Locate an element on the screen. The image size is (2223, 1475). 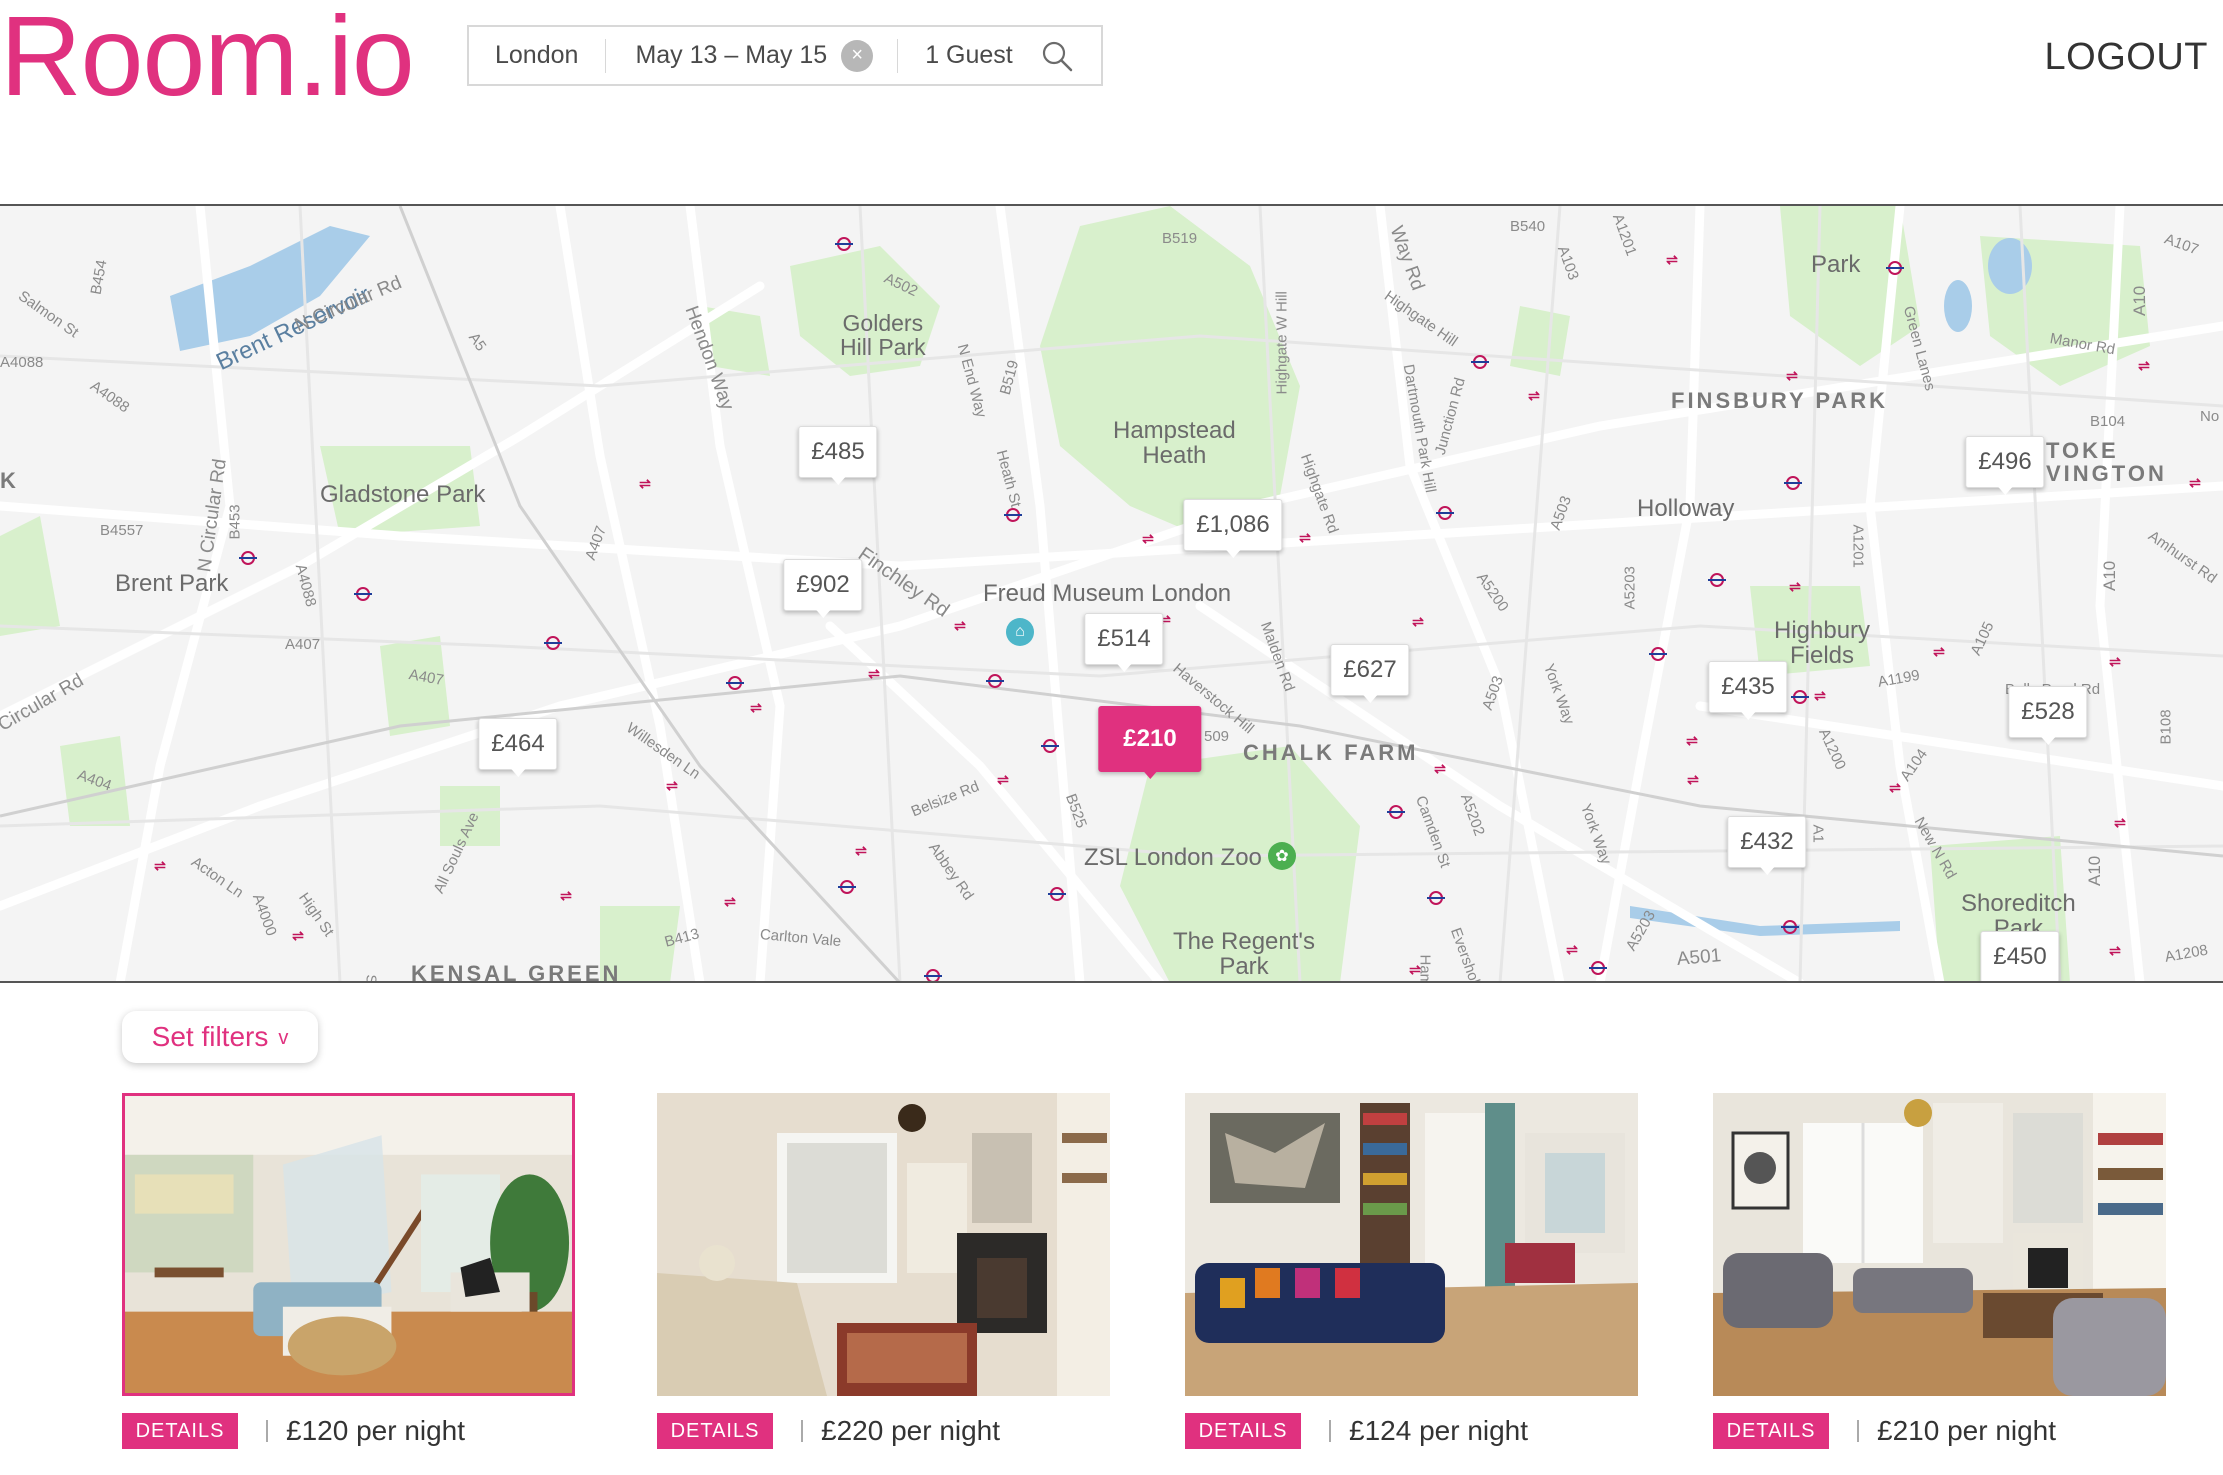
road-label: B540 is located at coordinates (1528, 226).